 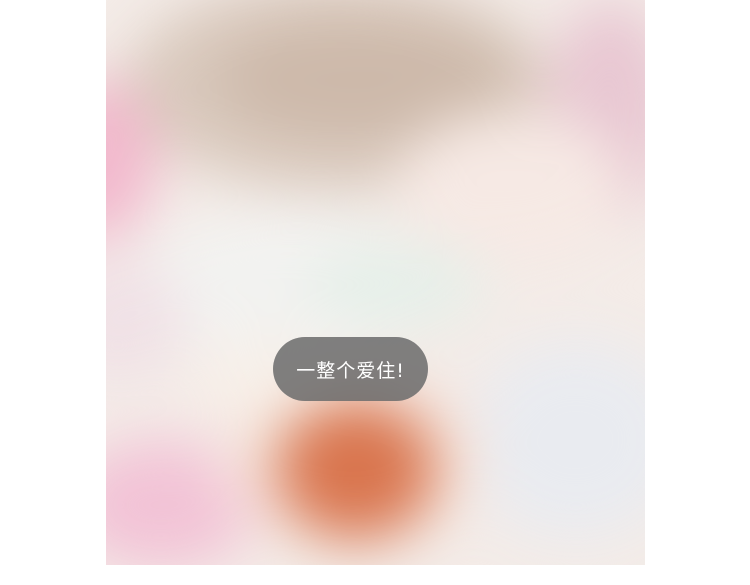 What do you see at coordinates (356, 470) in the screenshot?
I see `orange-blur-blob` at bounding box center [356, 470].